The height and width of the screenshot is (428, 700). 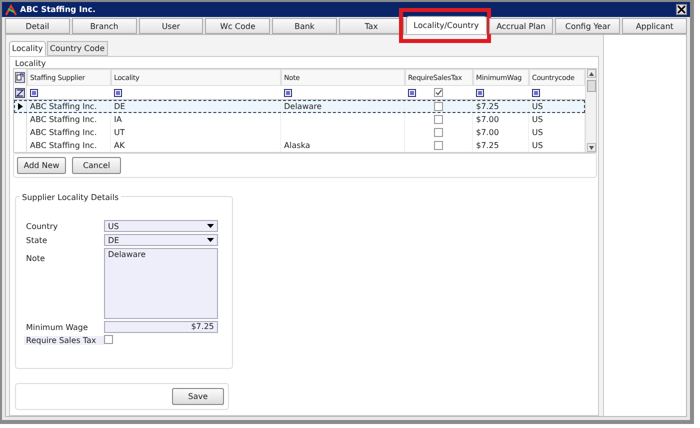 I want to click on column-chooser-icon, so click(x=20, y=77).